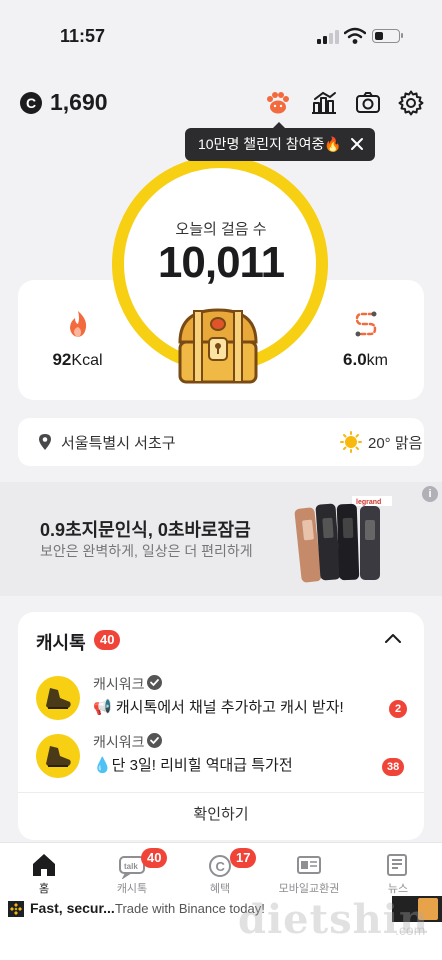  Describe the element at coordinates (324, 103) in the screenshot. I see `stats-icon` at that location.